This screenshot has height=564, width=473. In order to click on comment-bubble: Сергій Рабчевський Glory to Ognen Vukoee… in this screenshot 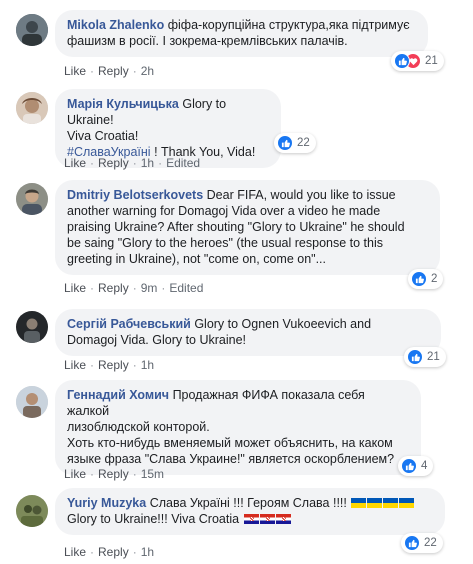, I will do `click(248, 332)`.